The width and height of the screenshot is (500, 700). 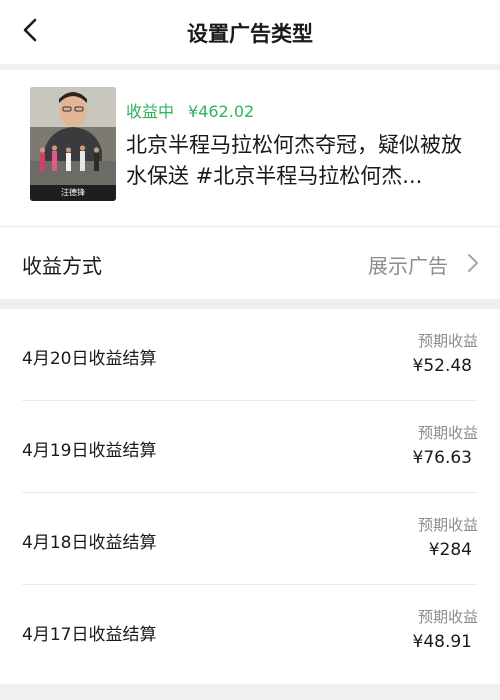 What do you see at coordinates (89, 451) in the screenshot?
I see `settlement-date-label: 4月19日收益结算` at bounding box center [89, 451].